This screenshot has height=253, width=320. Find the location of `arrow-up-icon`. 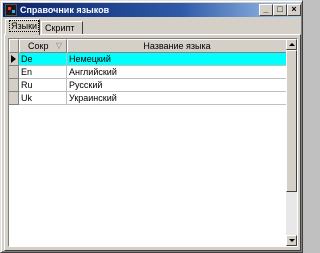

arrow-up-icon is located at coordinates (292, 44).